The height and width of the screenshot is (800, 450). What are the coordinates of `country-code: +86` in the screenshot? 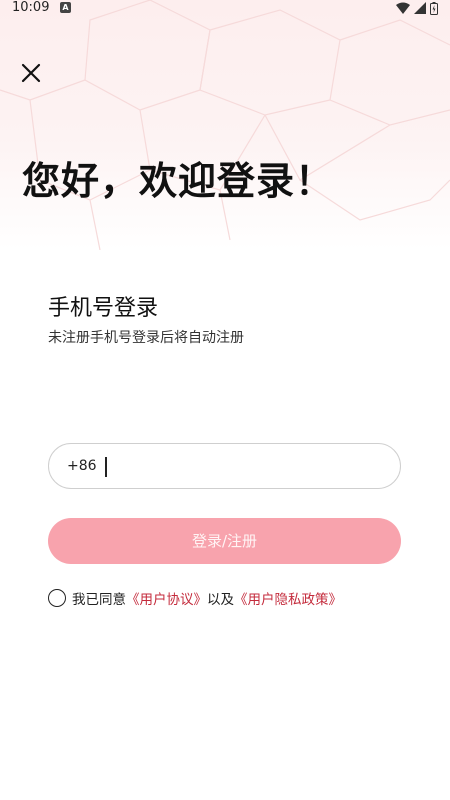 It's located at (82, 466).